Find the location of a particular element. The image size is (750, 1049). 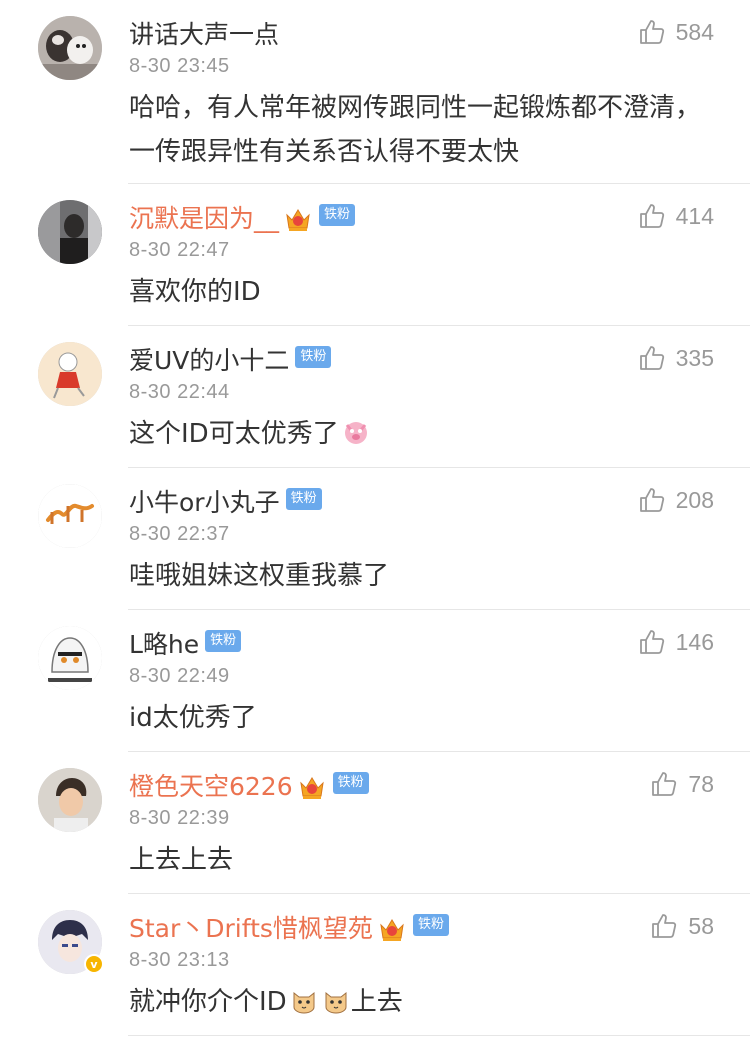

comment-text: 喜欢你的ID is located at coordinates (195, 292).